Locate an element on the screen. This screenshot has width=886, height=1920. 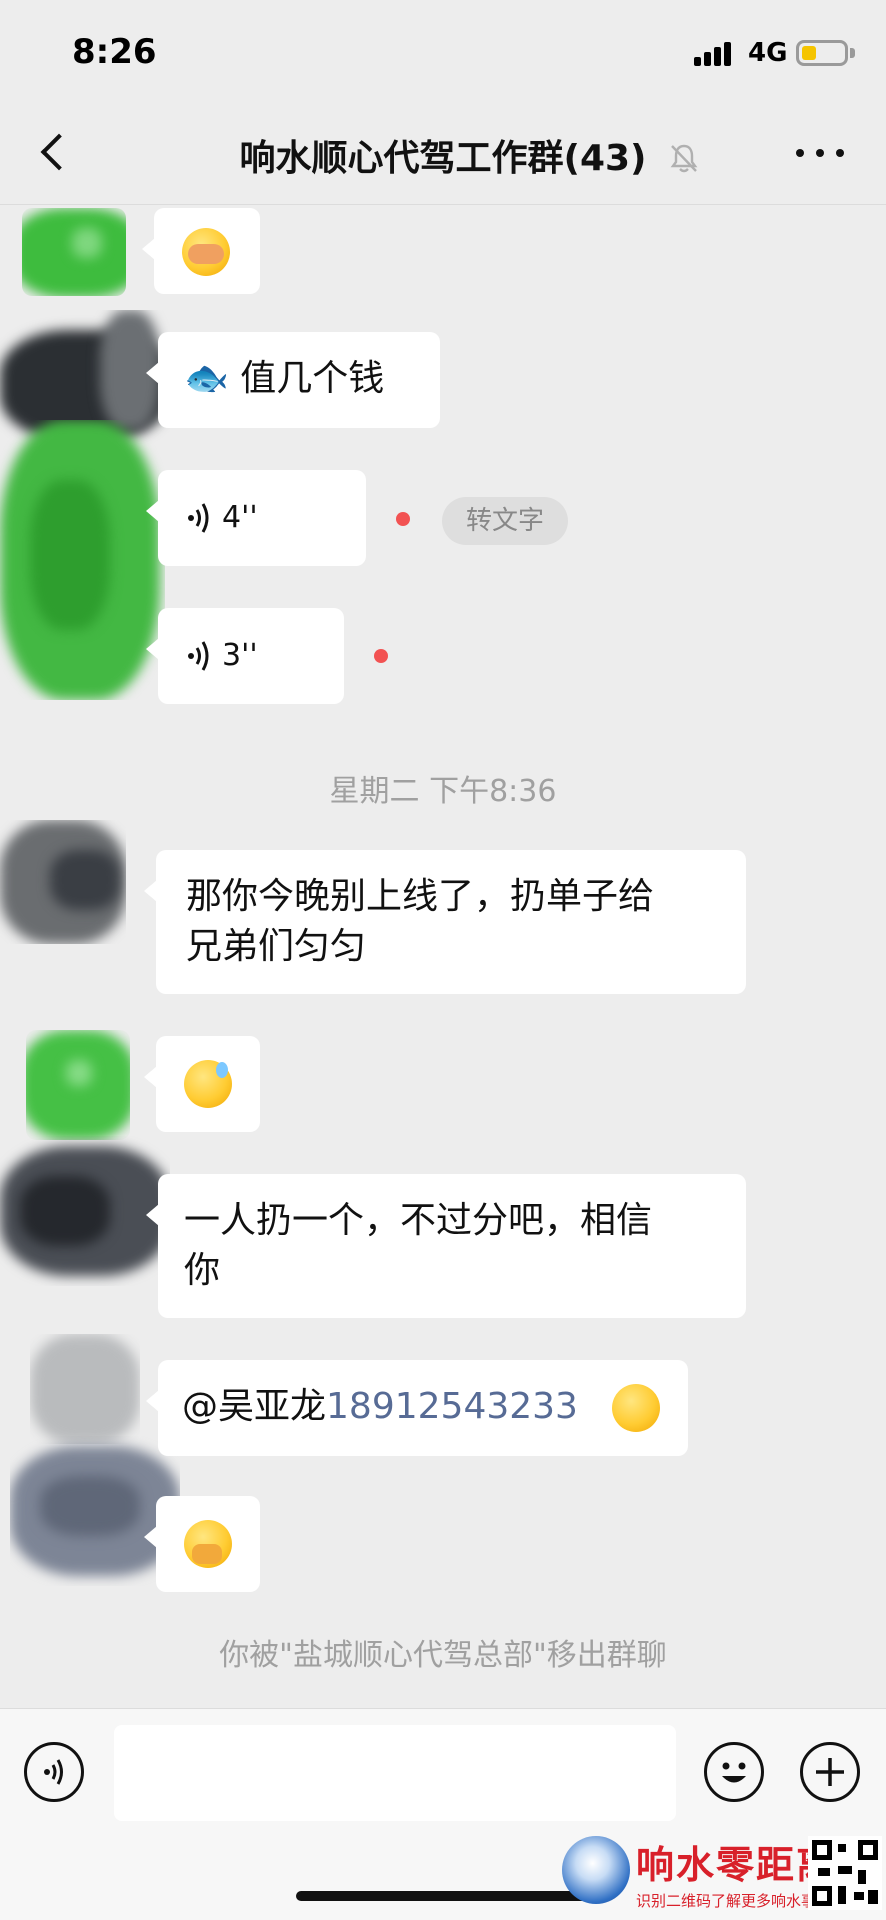
message-bubble-text: 那你今晚别上线了，扔单子给 兄弟们匀匀 is located at coordinates (445, 922).